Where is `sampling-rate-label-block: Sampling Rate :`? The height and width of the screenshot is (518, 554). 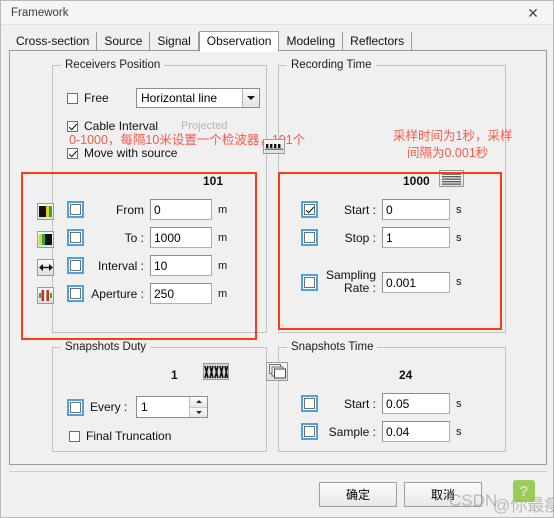
sampling-rate-label-block: Sampling Rate : is located at coordinates (350, 282).